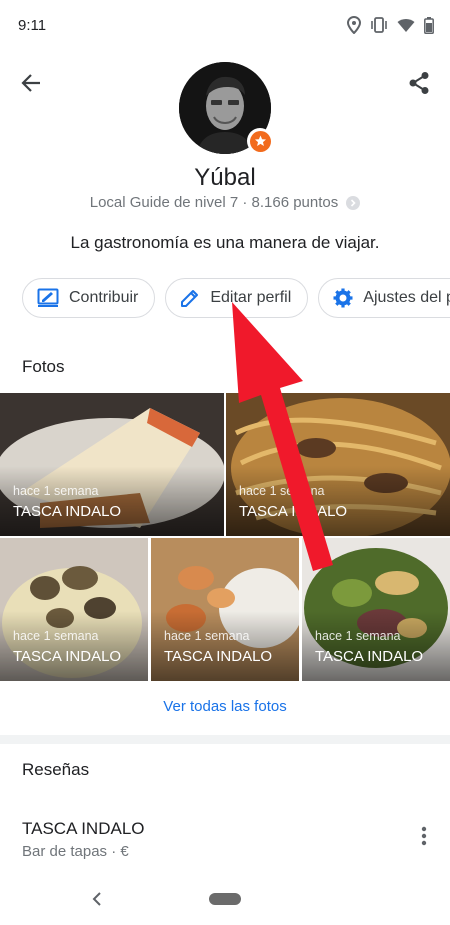 The width and height of the screenshot is (450, 925). I want to click on settings-icon, so click(343, 298).